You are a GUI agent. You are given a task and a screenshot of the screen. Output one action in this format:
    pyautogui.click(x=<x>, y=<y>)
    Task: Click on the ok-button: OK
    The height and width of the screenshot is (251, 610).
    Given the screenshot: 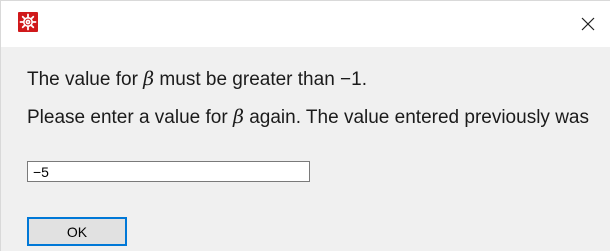 What is the action you would take?
    pyautogui.click(x=77, y=231)
    